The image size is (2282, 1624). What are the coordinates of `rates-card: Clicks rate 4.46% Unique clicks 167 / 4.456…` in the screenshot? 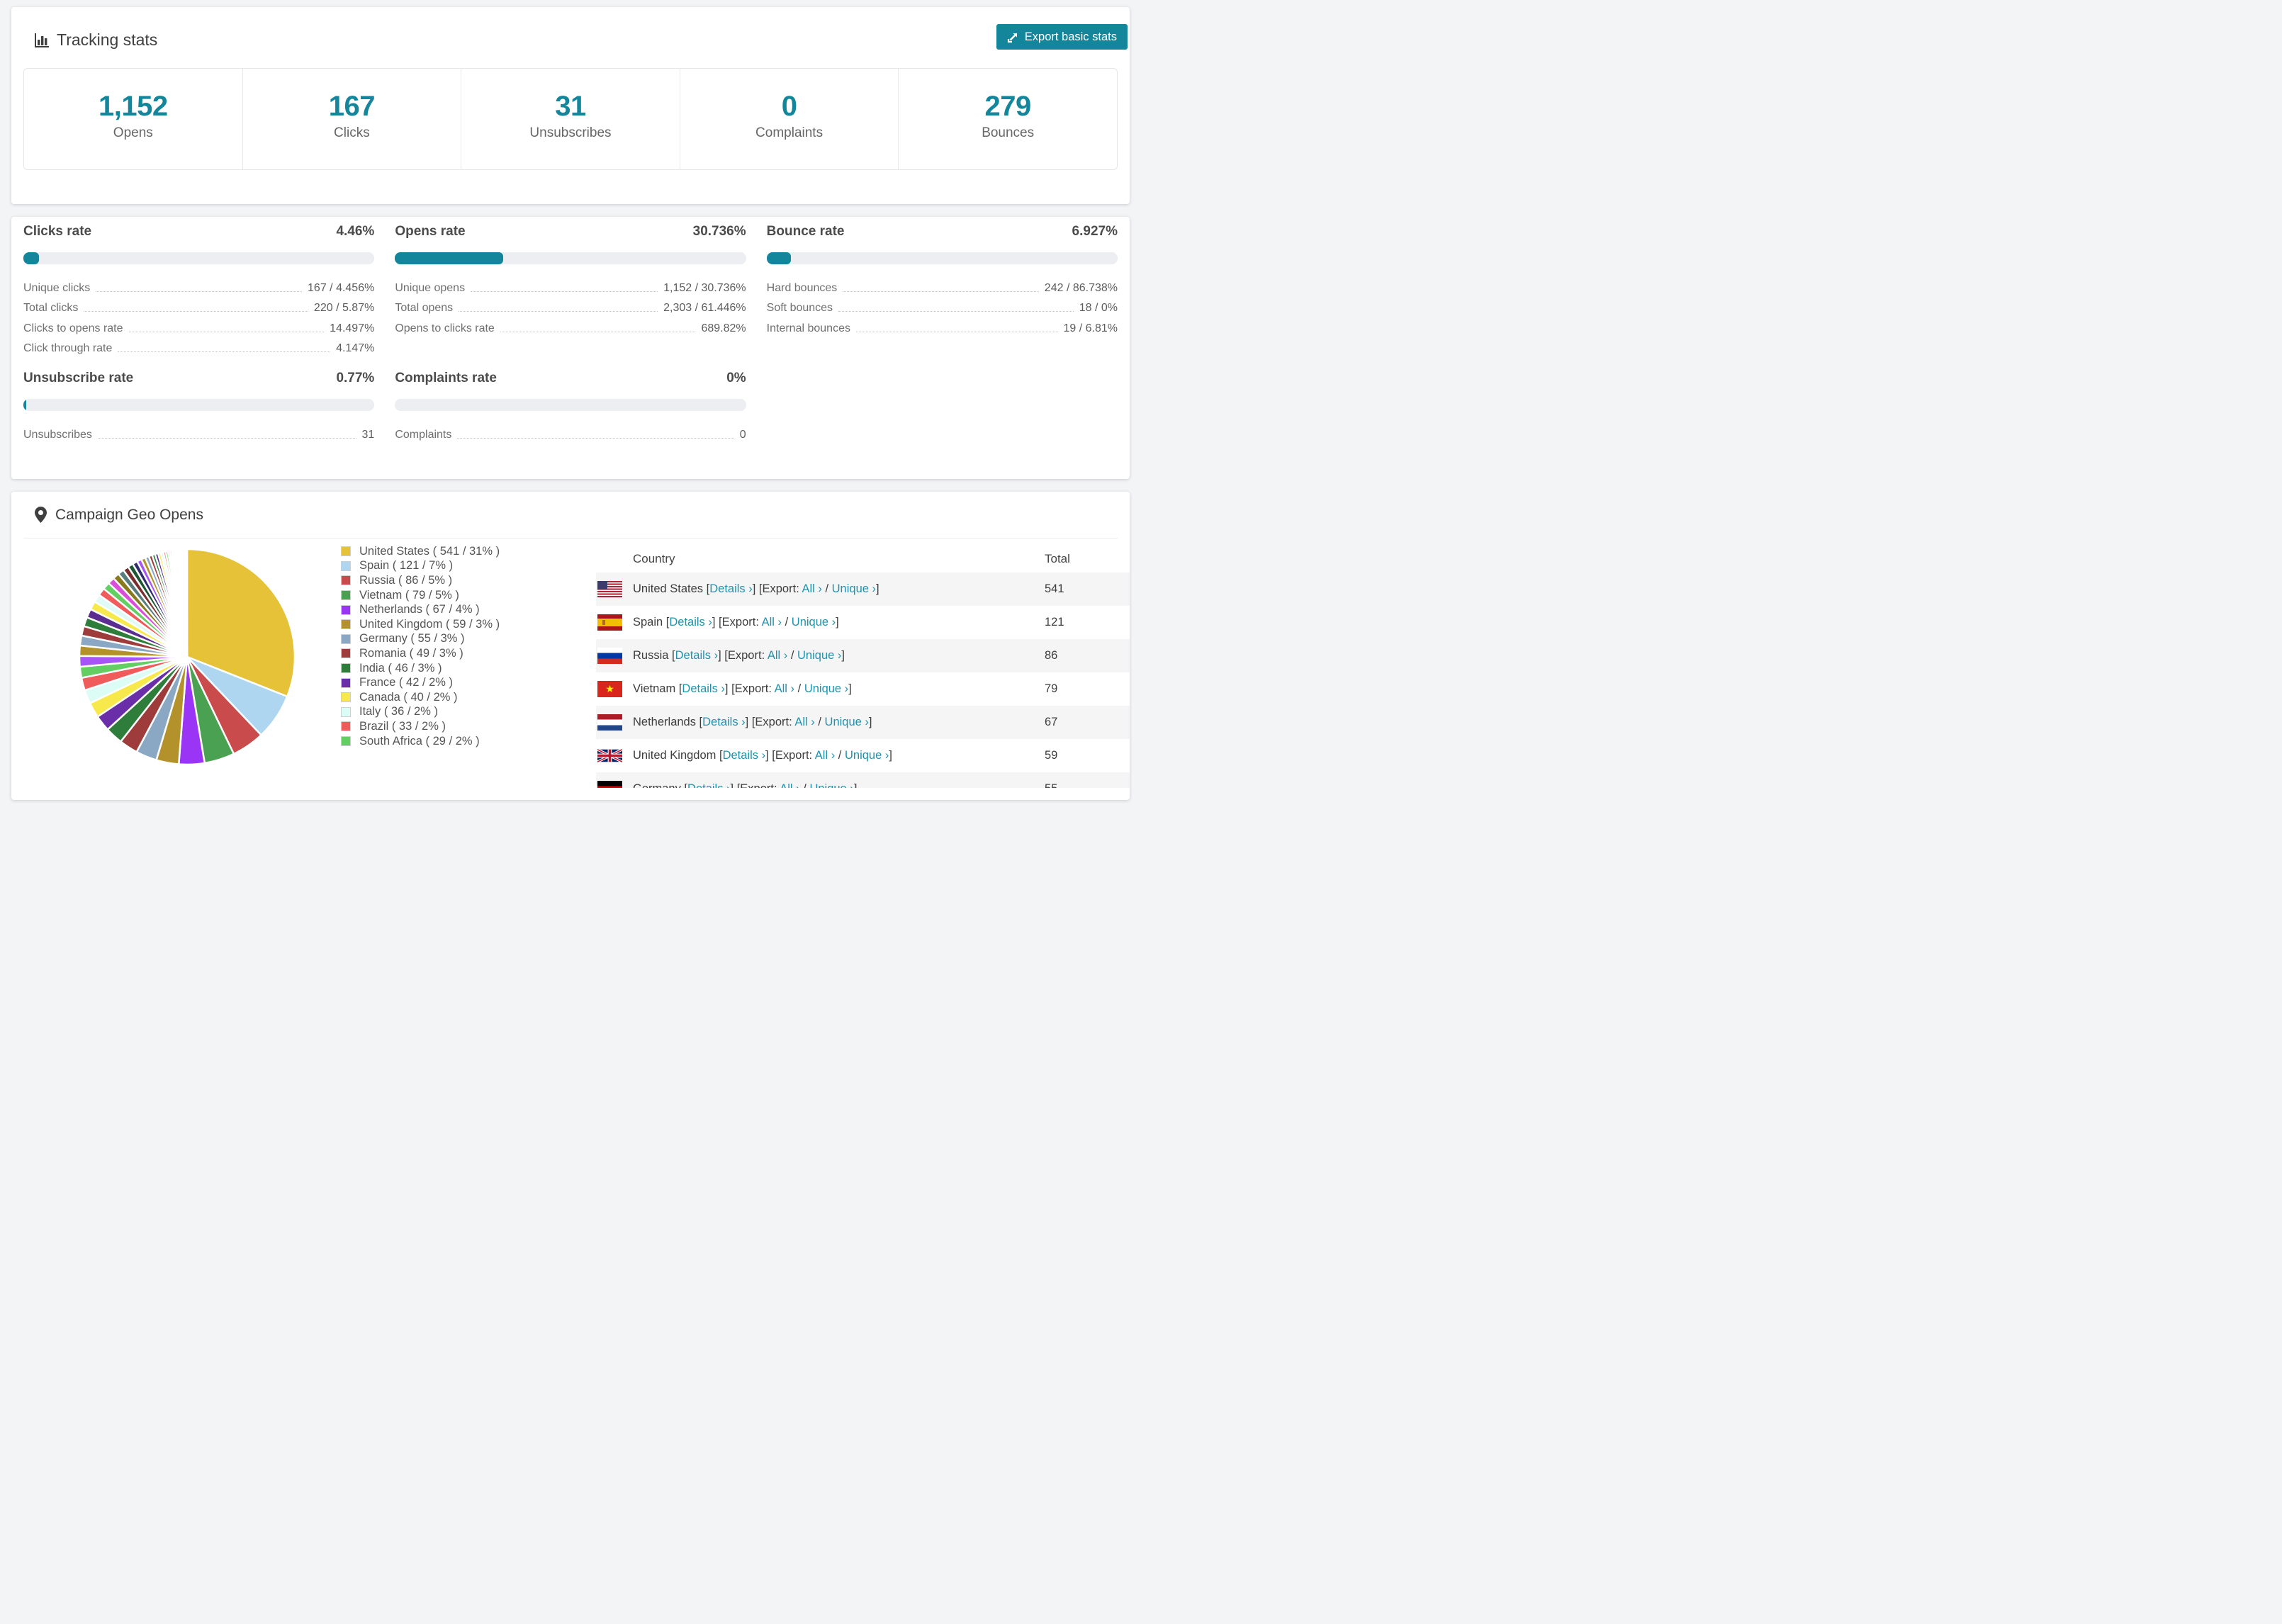 It's located at (570, 348).